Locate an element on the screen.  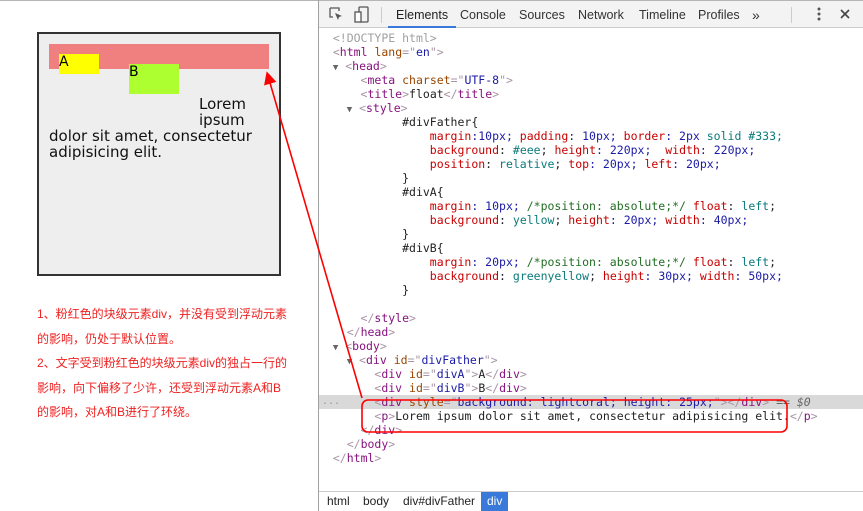
tag-name: html is located at coordinates (353, 52).